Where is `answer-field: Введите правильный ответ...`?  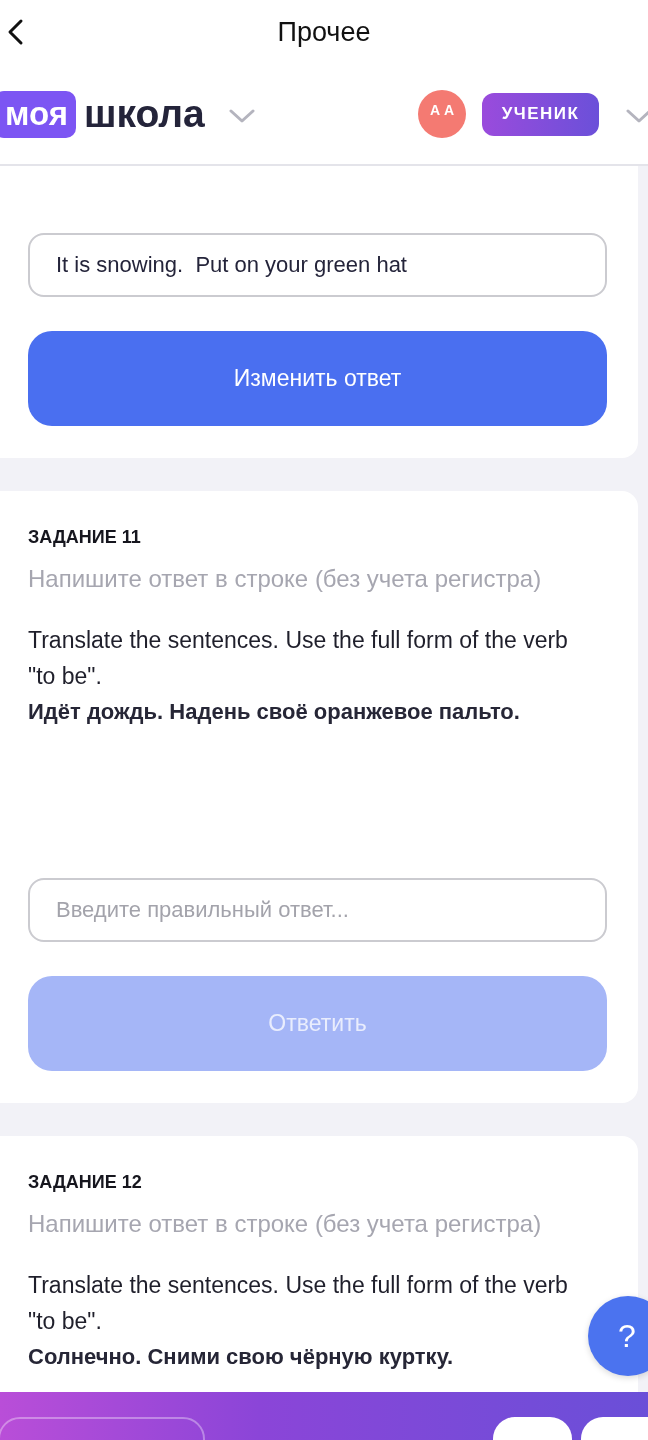
answer-field: Введите правильный ответ... is located at coordinates (317, 910).